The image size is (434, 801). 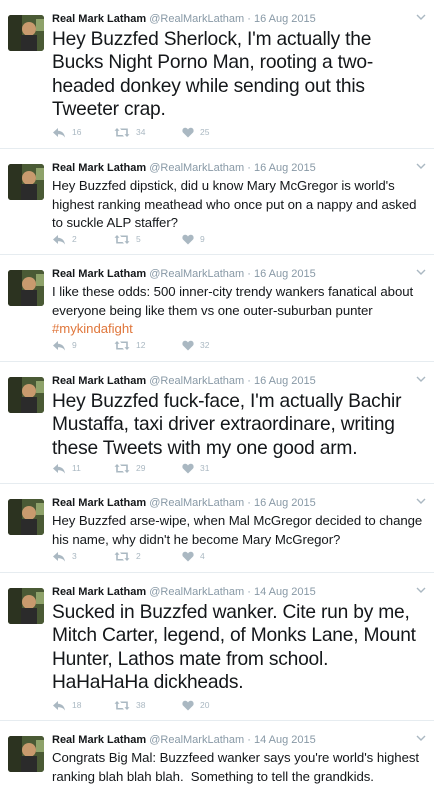 What do you see at coordinates (74, 239) in the screenshot?
I see `reply-count: 2` at bounding box center [74, 239].